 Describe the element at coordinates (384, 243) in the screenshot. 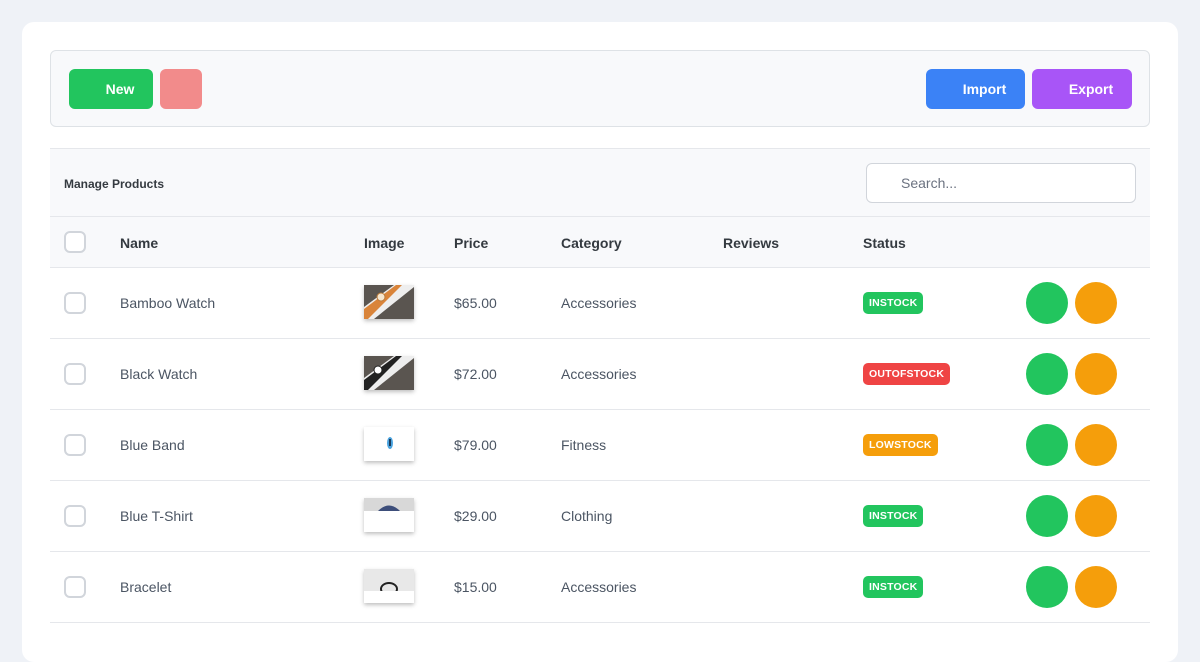

I see `column-image: Image` at that location.